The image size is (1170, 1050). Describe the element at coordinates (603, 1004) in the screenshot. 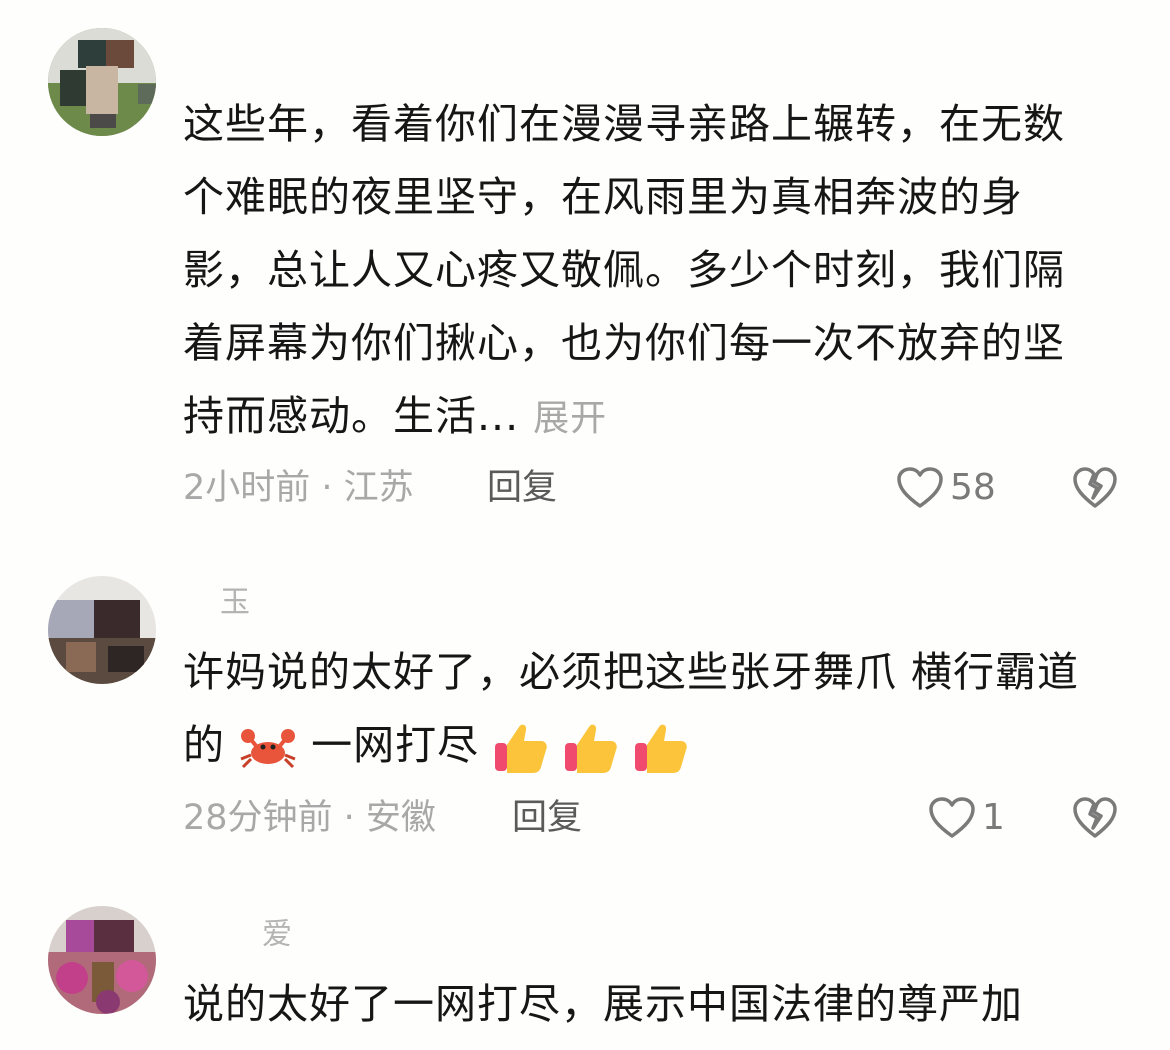

I see `comment-text-content: 说的太好了一网打尽，展示中国法律的尊严加` at that location.